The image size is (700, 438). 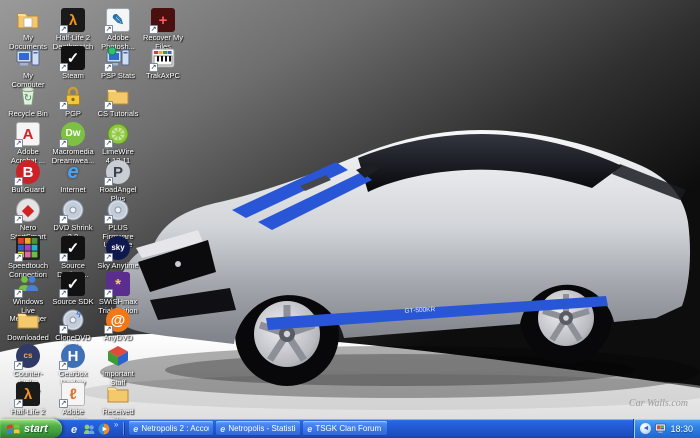 I want to click on swishmax-icon: * ↗, so click(x=117, y=285).